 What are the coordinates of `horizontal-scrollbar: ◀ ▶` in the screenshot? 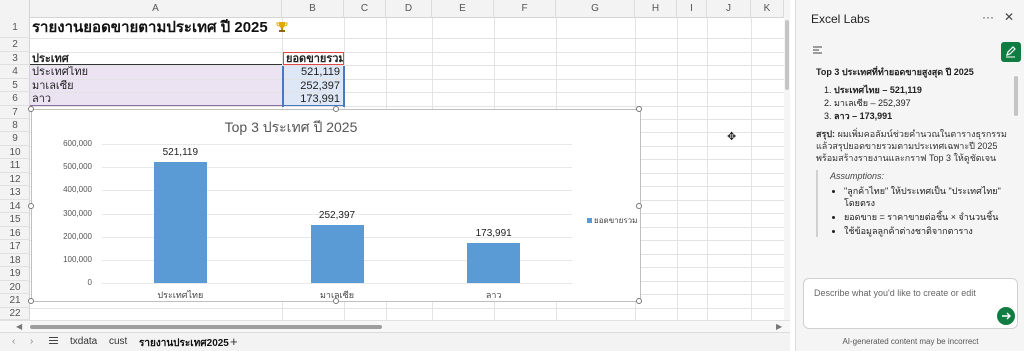 It's located at (395, 326).